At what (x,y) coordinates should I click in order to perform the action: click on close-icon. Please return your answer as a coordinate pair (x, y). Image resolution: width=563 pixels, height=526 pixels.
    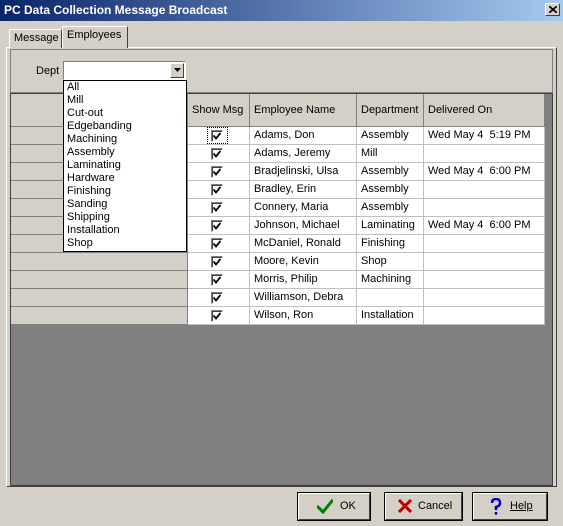
    Looking at the image, I should click on (553, 9).